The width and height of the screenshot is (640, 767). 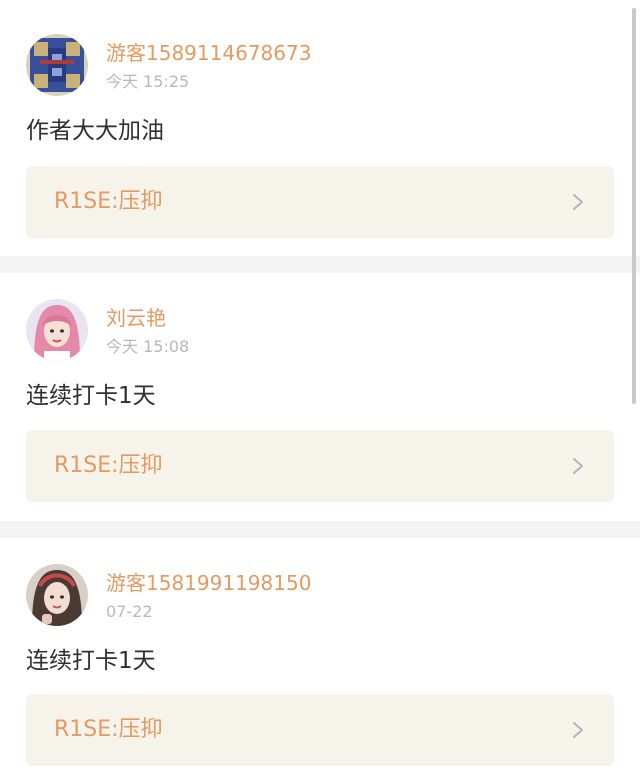 I want to click on pixel-art-avatar-icon, so click(x=57, y=65).